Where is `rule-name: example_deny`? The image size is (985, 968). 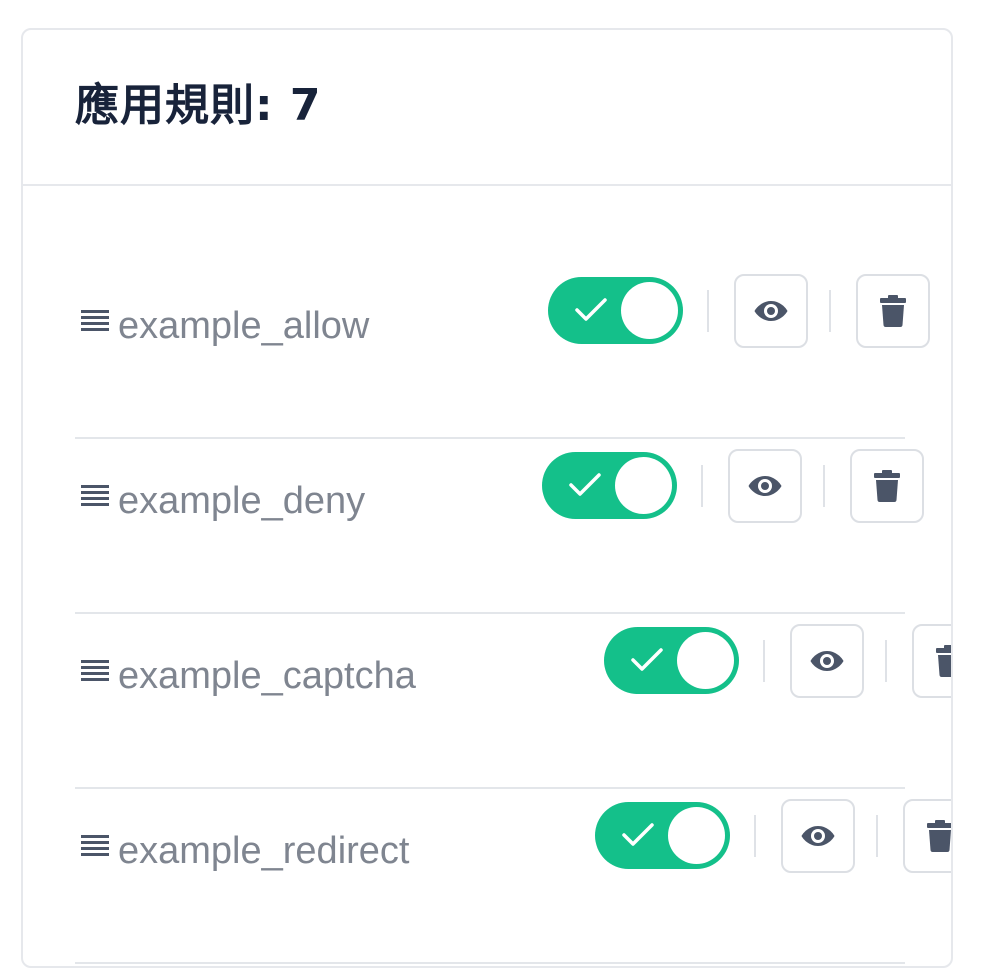
rule-name: example_deny is located at coordinates (242, 501).